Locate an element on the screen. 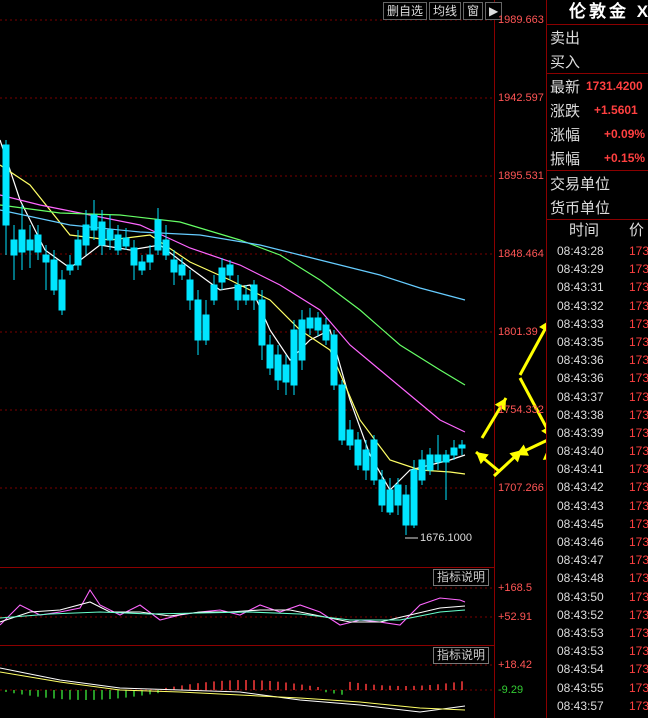 The height and width of the screenshot is (718, 648). tick-row: 08:43:54 173 is located at coordinates (597, 669).